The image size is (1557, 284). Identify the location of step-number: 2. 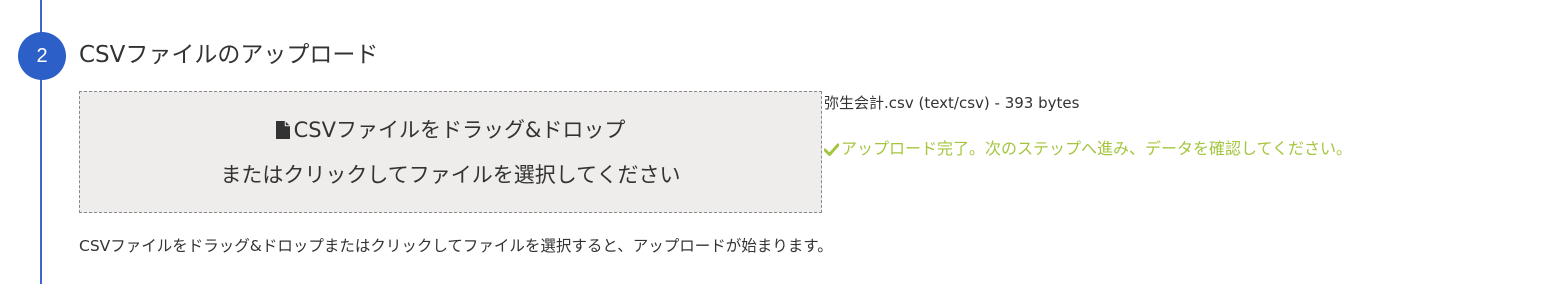
(42, 55).